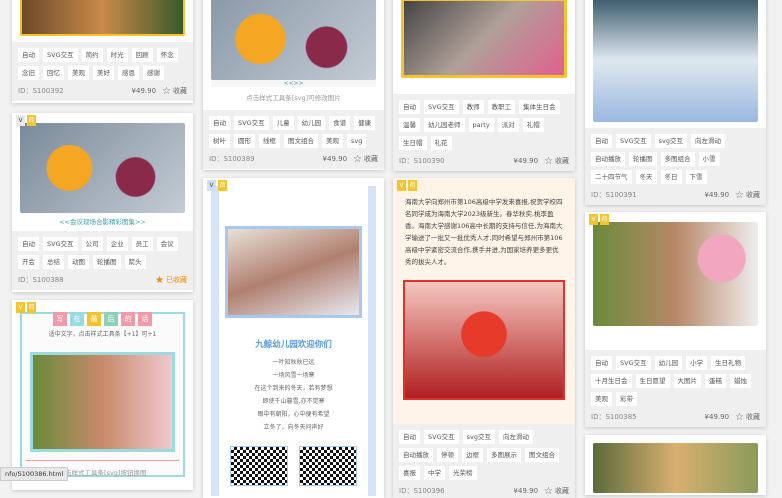  What do you see at coordinates (128, 73) in the screenshot?
I see `tag: 感恩` at bounding box center [128, 73].